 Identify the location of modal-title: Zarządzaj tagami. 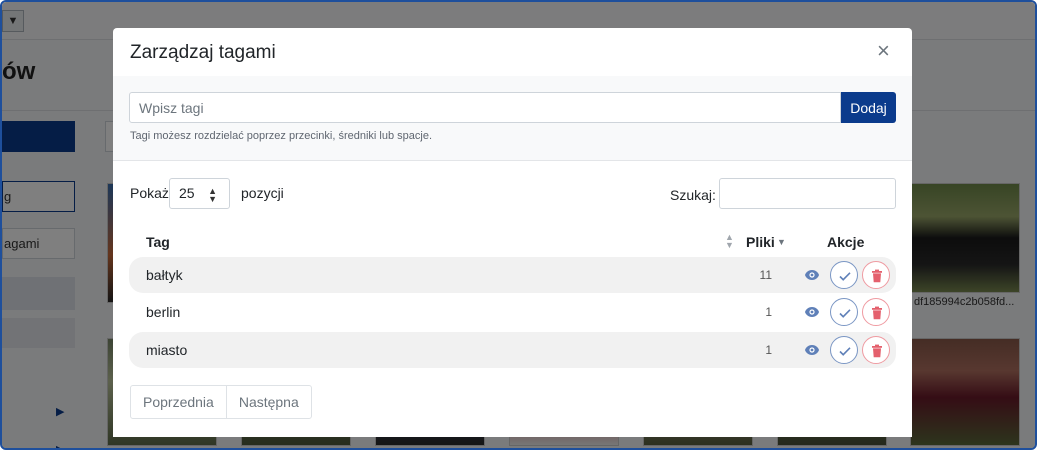
(203, 52).